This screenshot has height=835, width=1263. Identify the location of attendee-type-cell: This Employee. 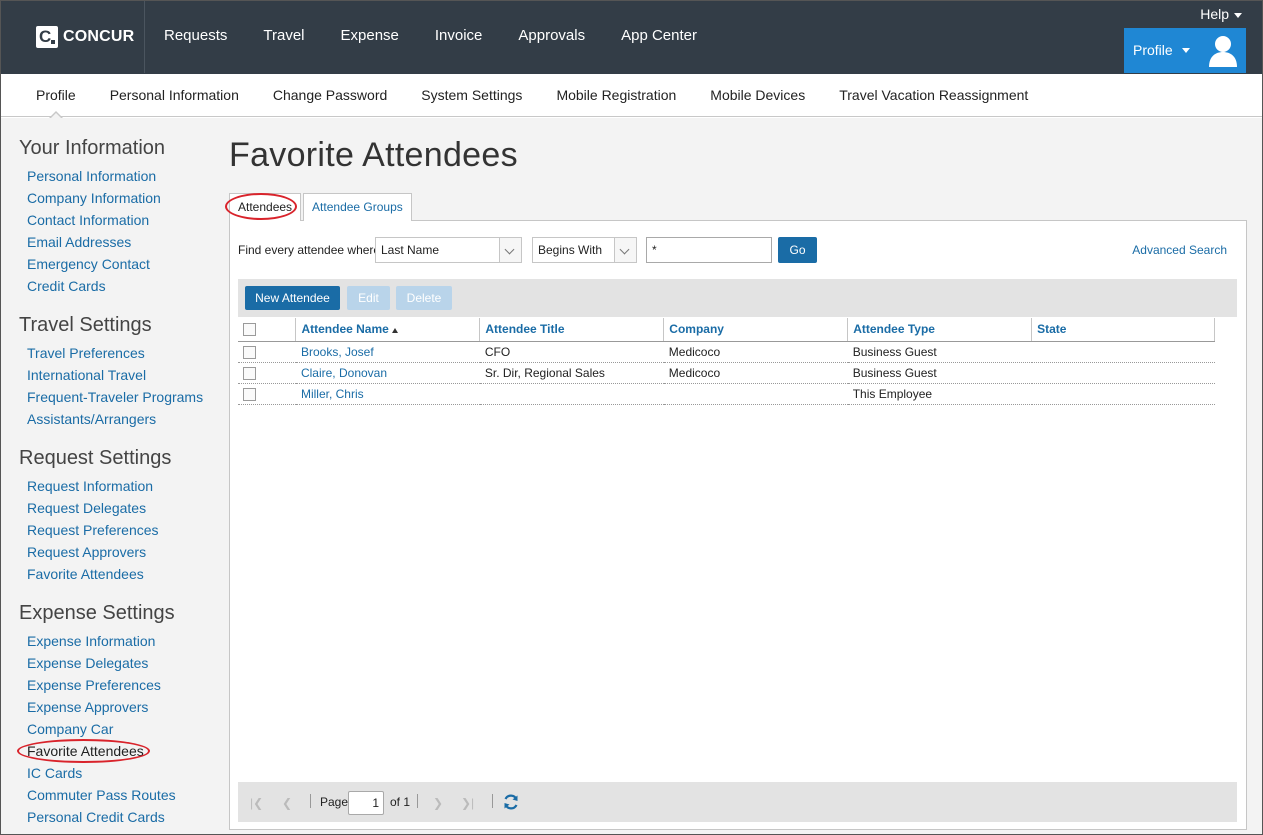
(939, 394).